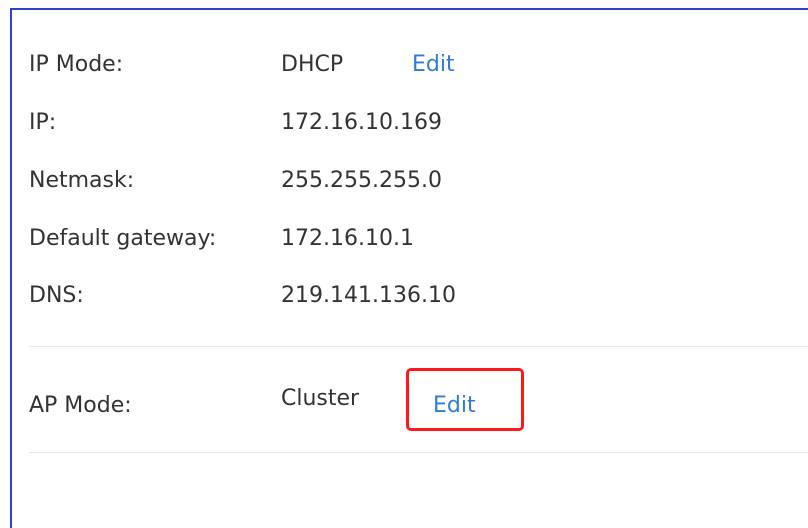 The image size is (808, 528). What do you see at coordinates (43, 122) in the screenshot?
I see `ip-label: IP:` at bounding box center [43, 122].